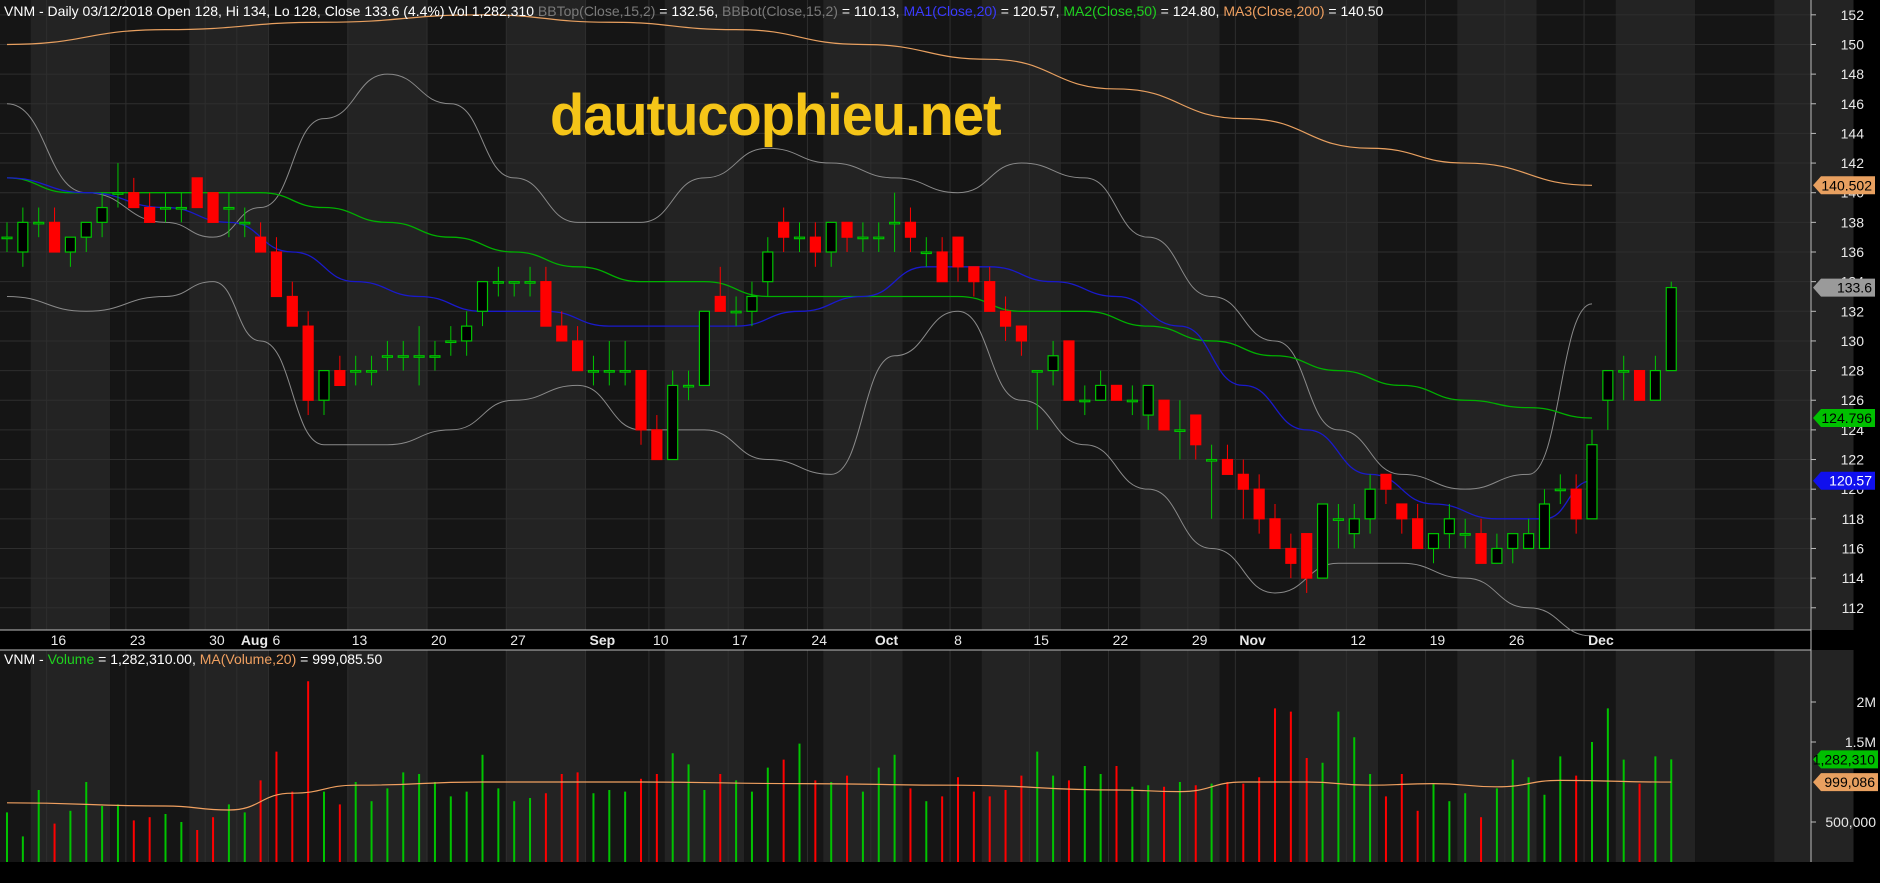 This screenshot has width=1880, height=883. I want to click on last-value-tag: 120.57, so click(1844, 480).